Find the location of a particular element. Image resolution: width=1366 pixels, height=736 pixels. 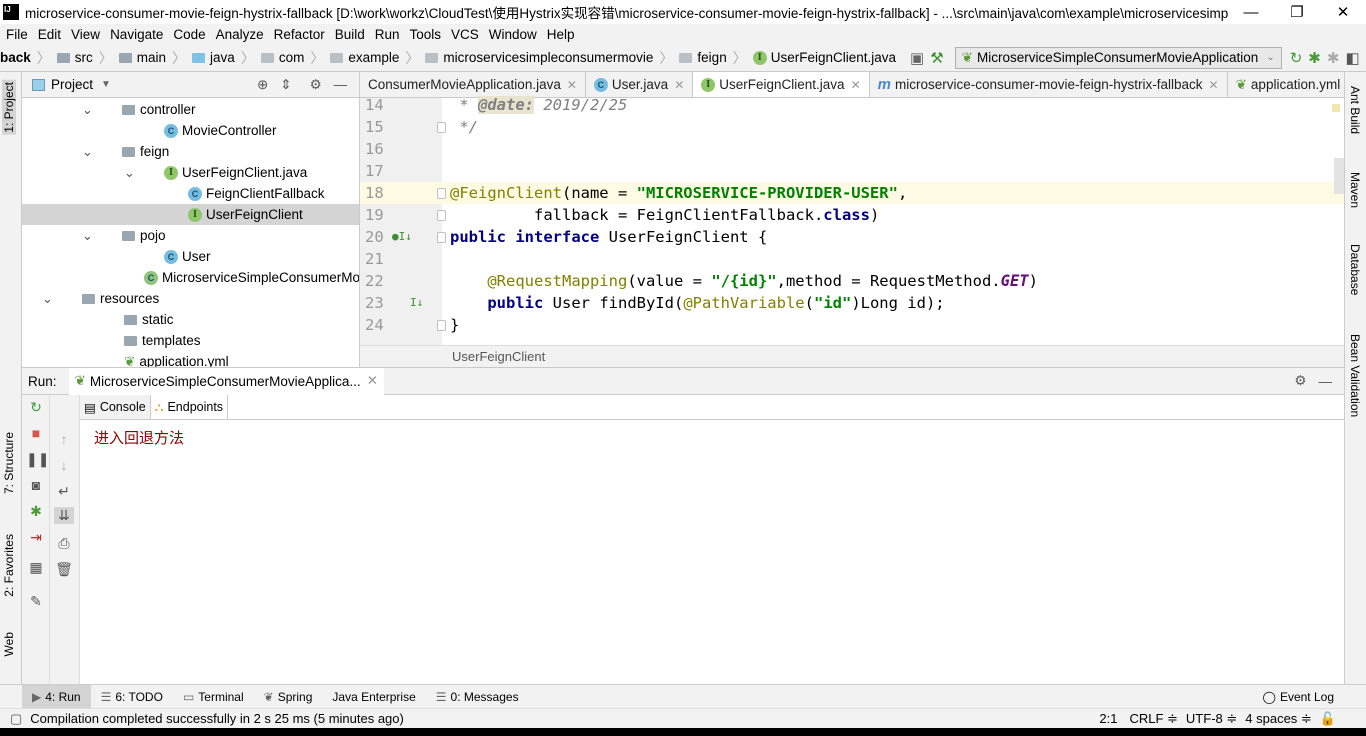

menu-window: Window is located at coordinates (514, 34).